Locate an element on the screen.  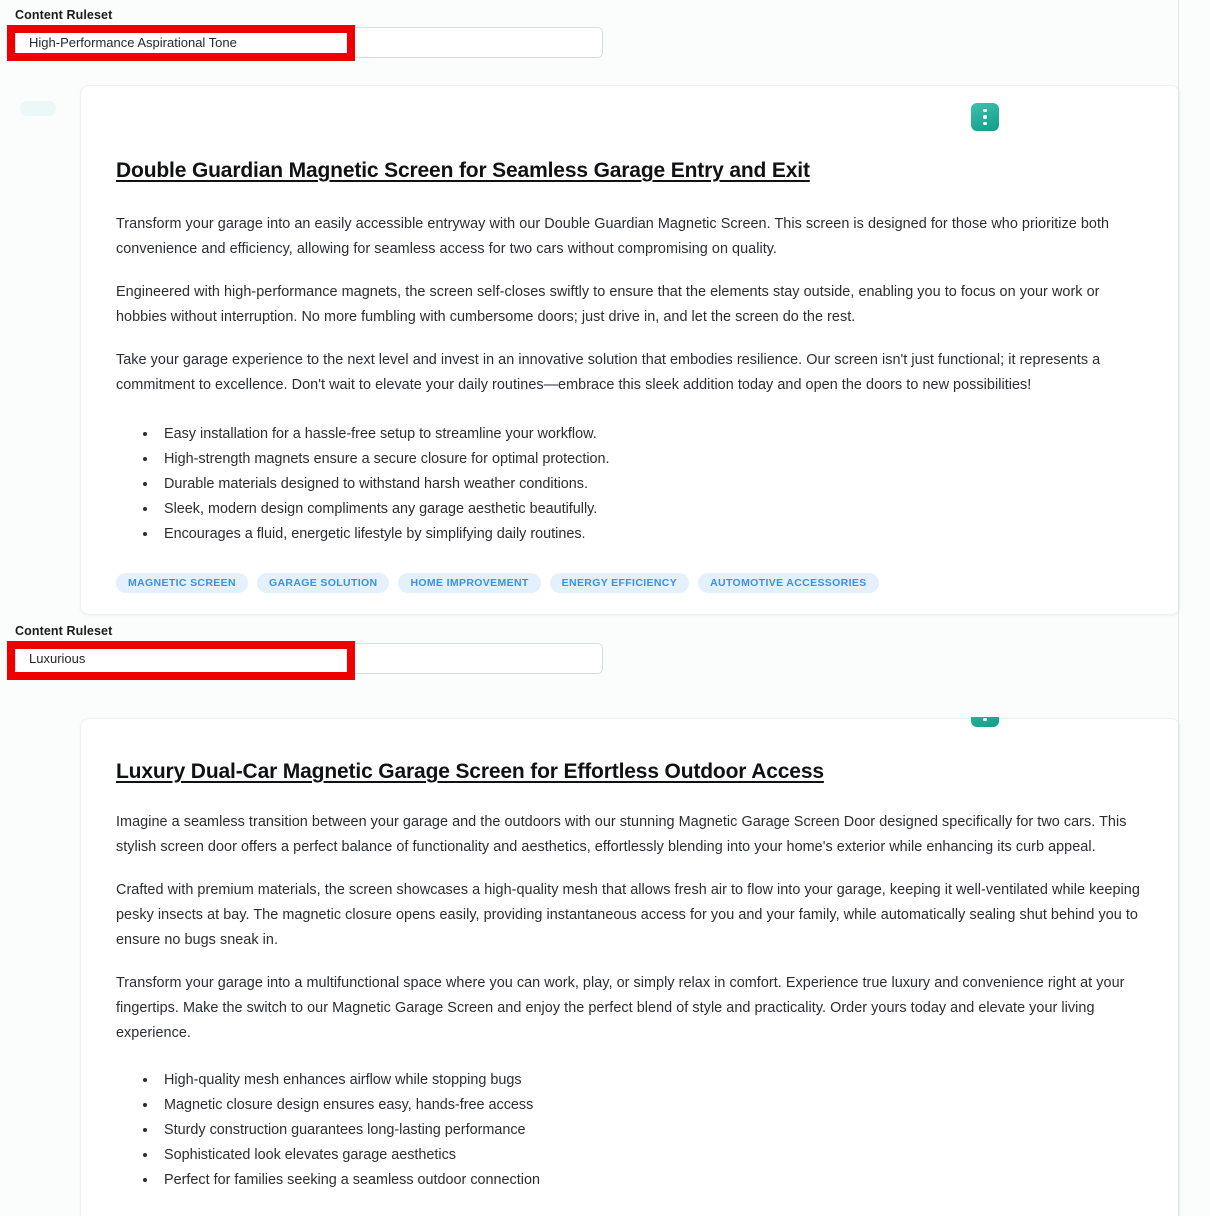
ruleset-block-1: Content Ruleset is located at coordinates (320, 33).